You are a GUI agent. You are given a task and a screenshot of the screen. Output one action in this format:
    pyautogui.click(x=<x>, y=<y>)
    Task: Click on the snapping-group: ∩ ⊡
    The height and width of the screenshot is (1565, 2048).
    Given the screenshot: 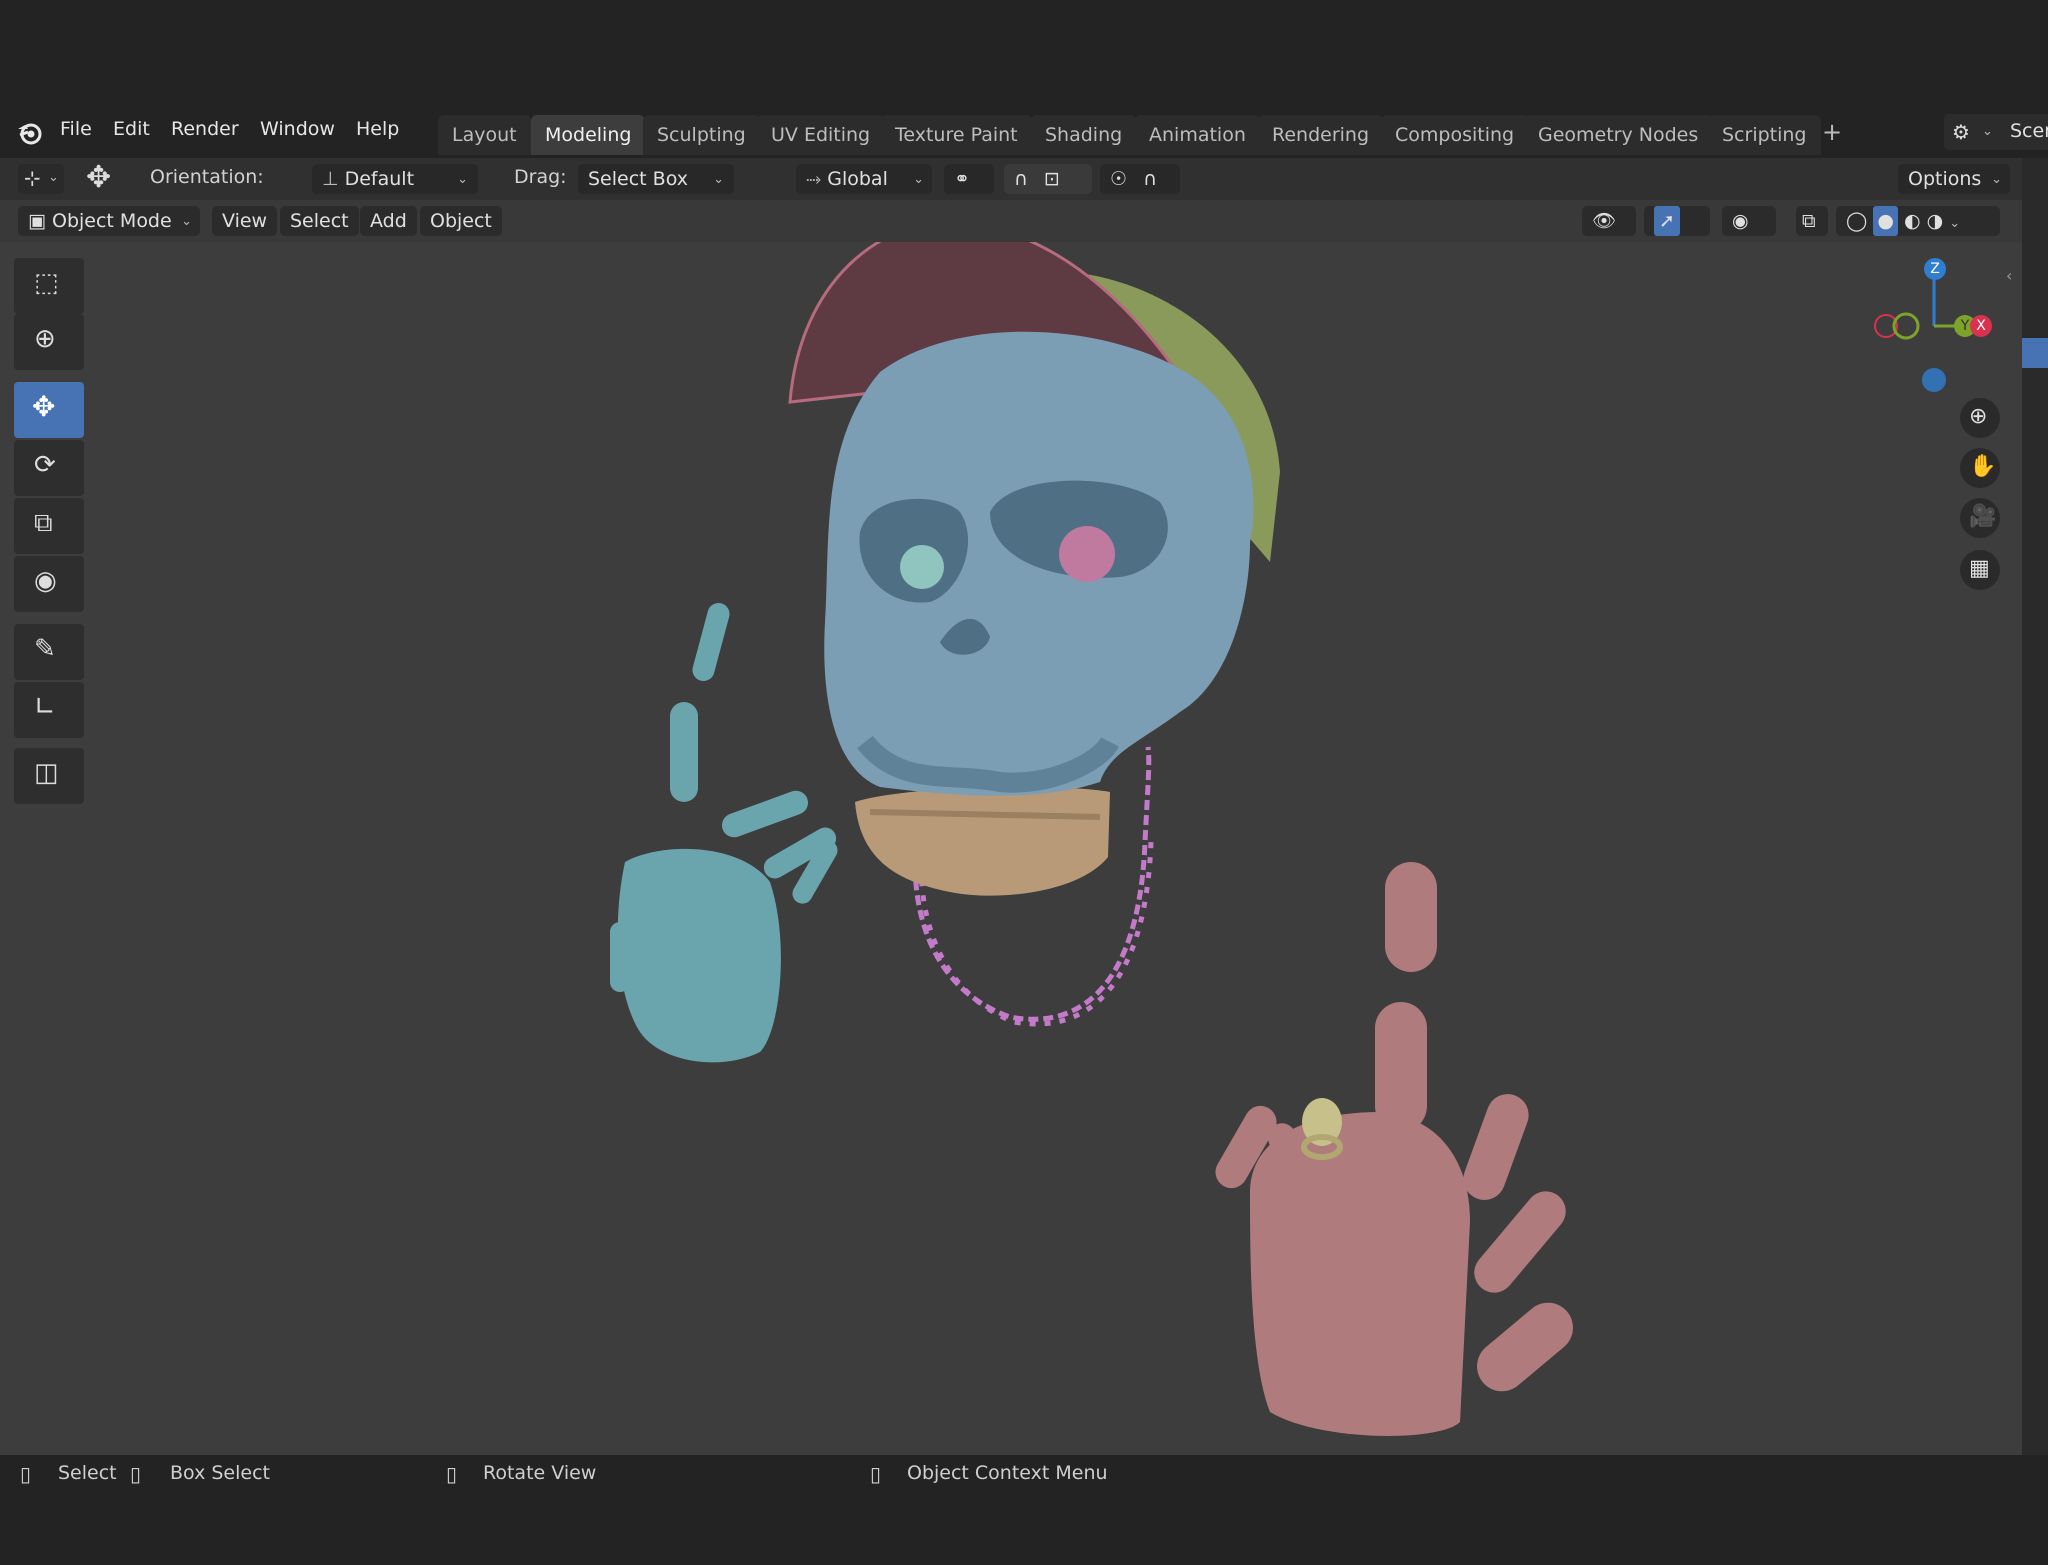 What is the action you would take?
    pyautogui.click(x=1048, y=179)
    